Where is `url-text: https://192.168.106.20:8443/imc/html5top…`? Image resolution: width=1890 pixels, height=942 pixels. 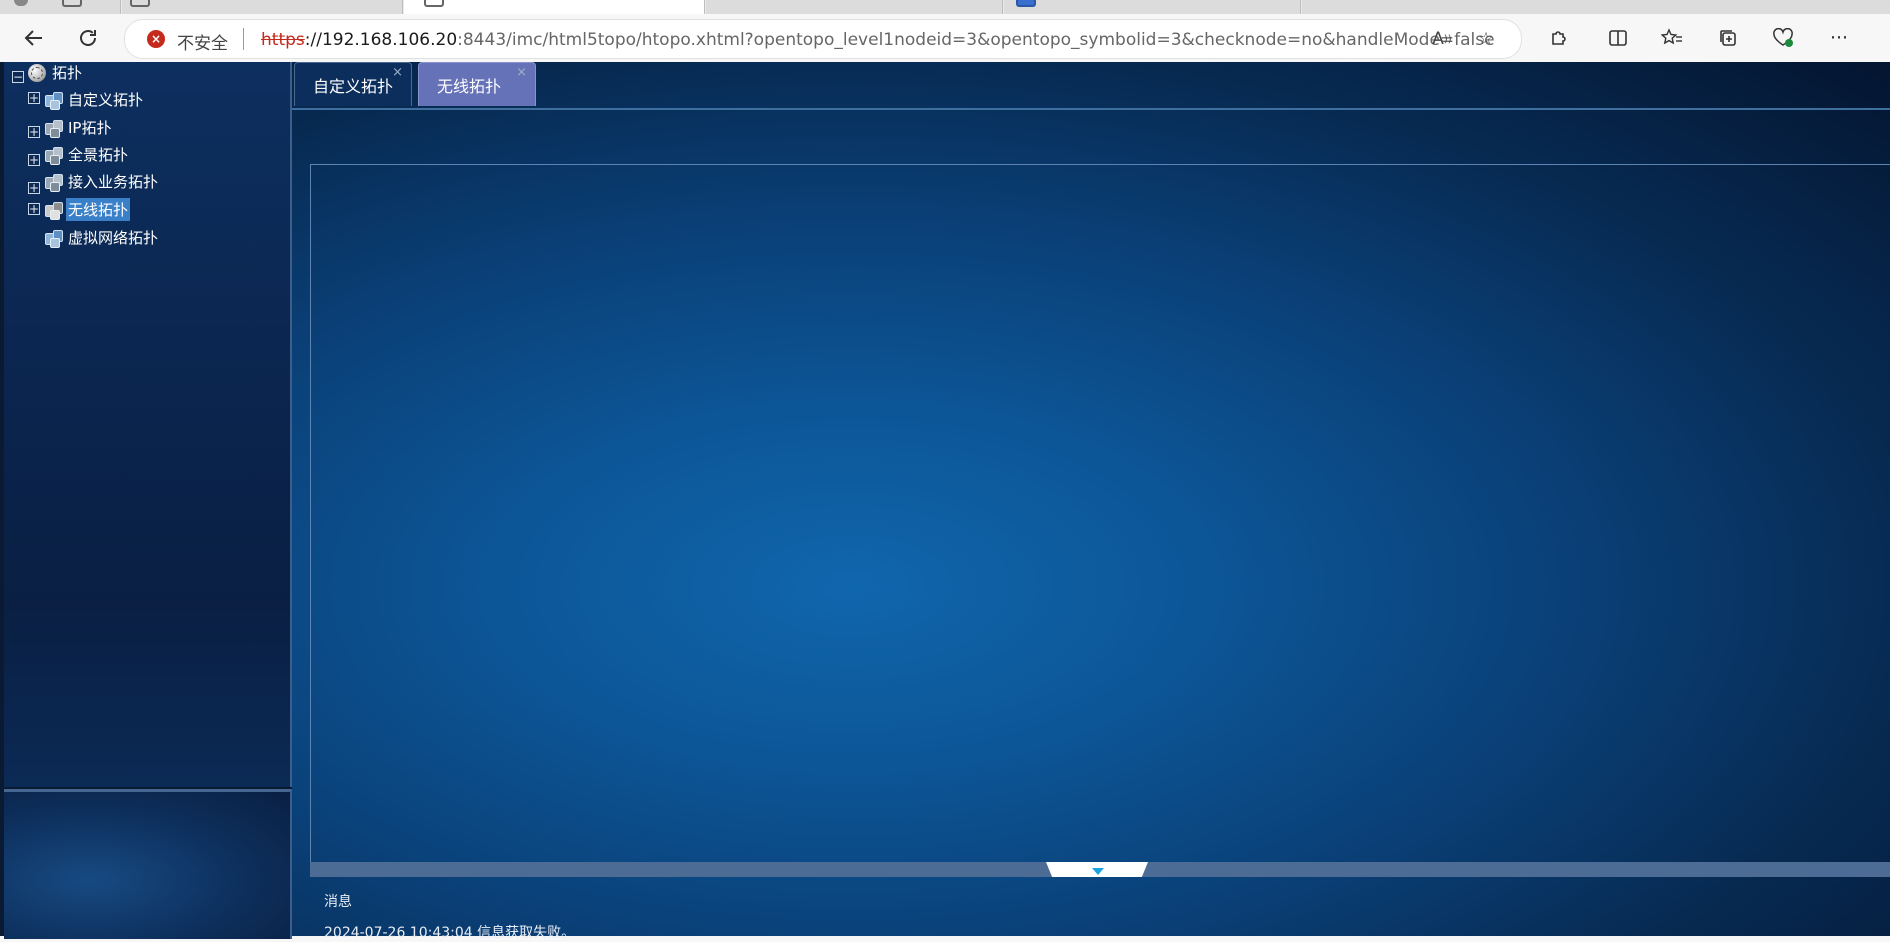 url-text: https://192.168.106.20:8443/imc/html5top… is located at coordinates (878, 40).